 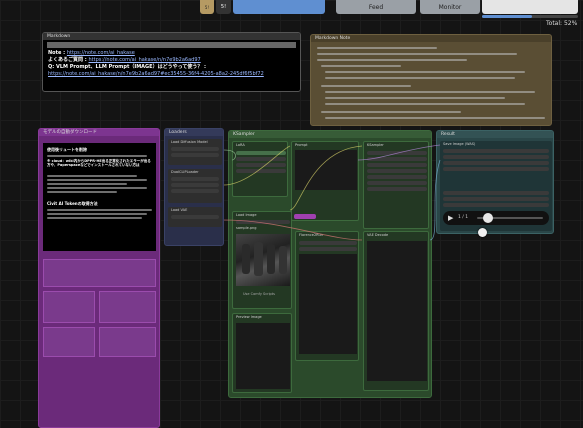 What do you see at coordinates (185, 172) in the screenshot?
I see `dual-clip-title: DualCLIPLoader` at bounding box center [185, 172].